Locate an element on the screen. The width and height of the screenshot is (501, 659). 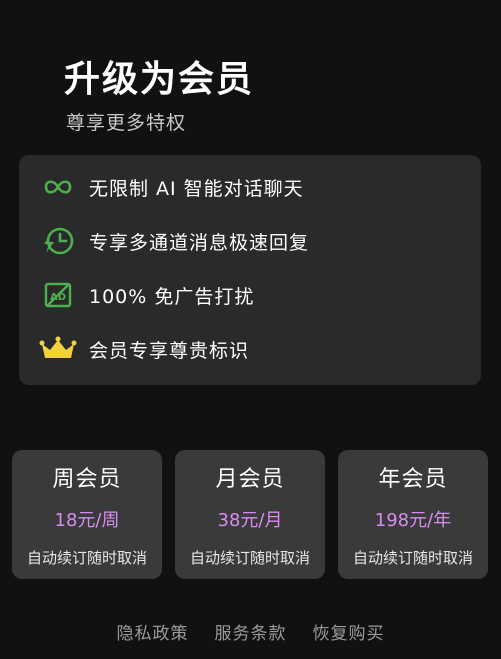
plan-name: 周会员 is located at coordinates (87, 479).